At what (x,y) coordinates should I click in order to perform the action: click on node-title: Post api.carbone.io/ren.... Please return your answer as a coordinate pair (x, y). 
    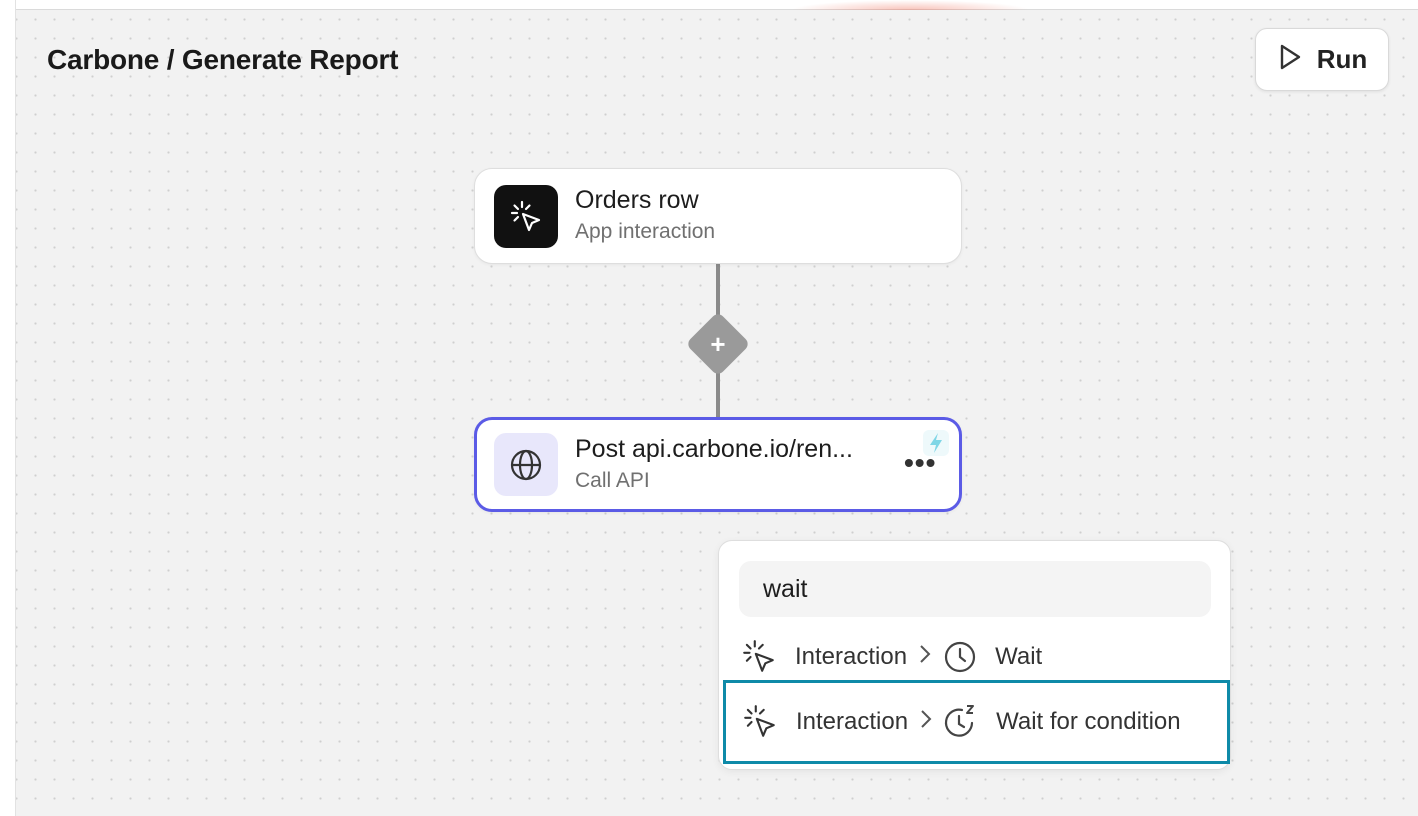
    Looking at the image, I should click on (714, 449).